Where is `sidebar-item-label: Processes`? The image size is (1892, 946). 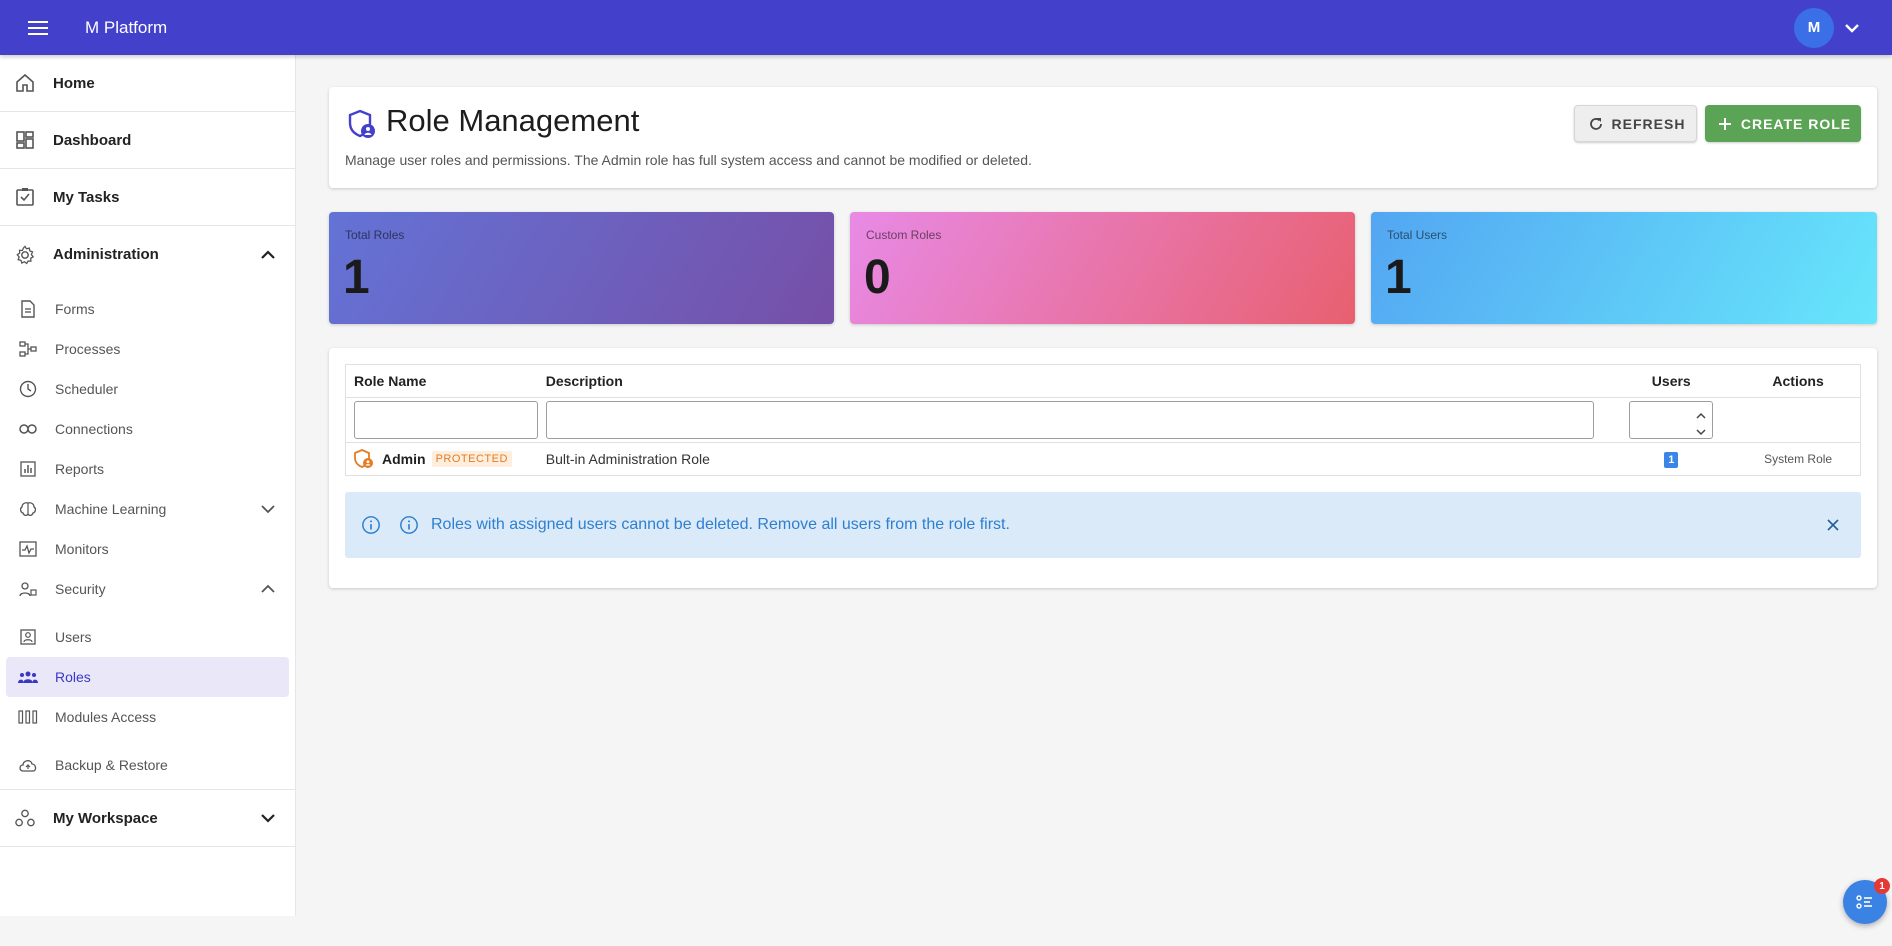 sidebar-item-label: Processes is located at coordinates (88, 349).